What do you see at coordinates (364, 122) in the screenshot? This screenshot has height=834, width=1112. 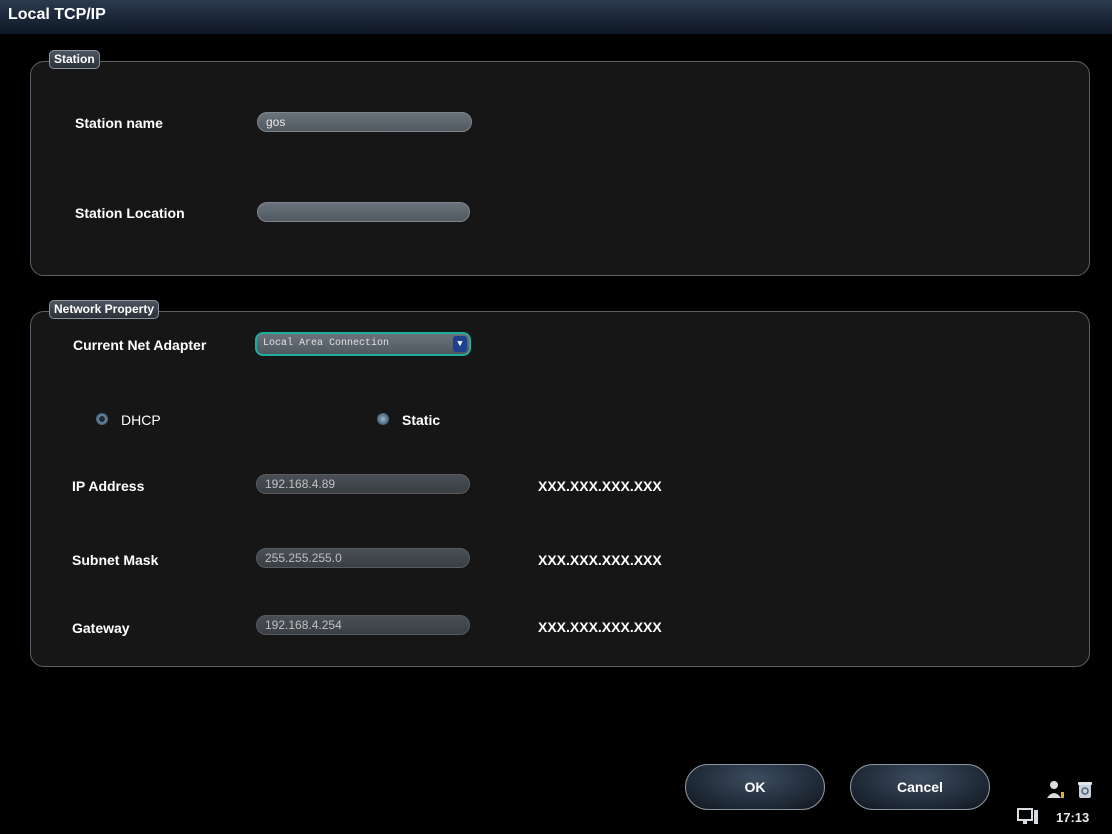 I see `station-name-input: gos` at bounding box center [364, 122].